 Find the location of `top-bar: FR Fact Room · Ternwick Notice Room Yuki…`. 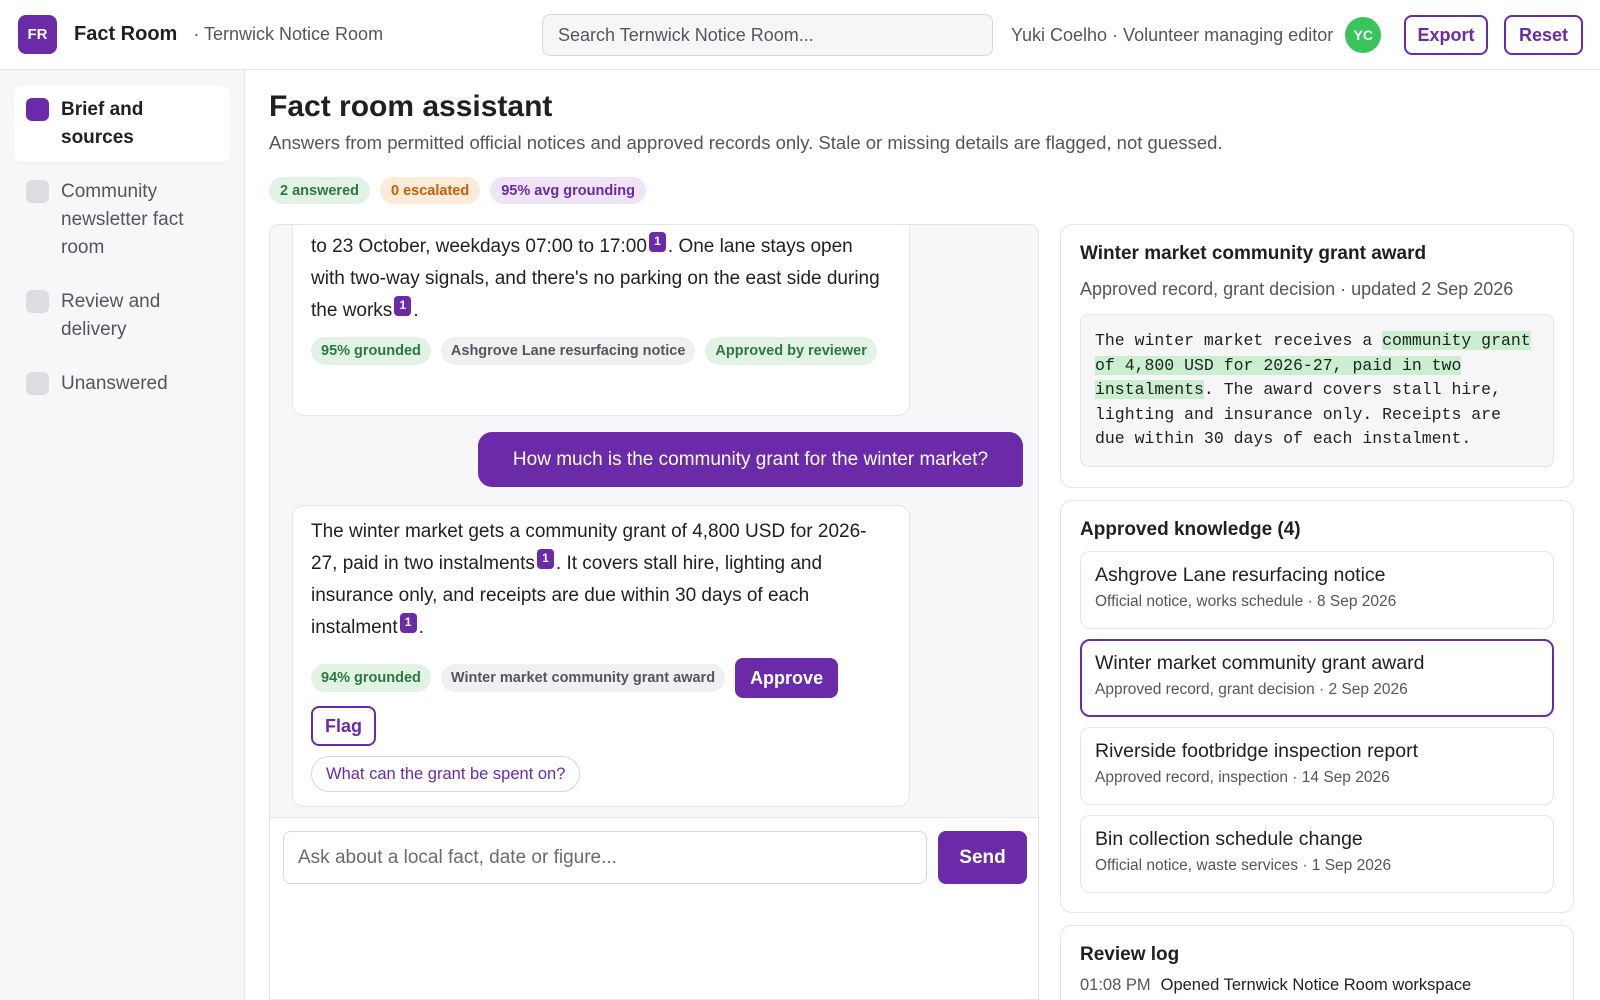

top-bar: FR Fact Room · Ternwick Notice Room Yuki… is located at coordinates (800, 35).